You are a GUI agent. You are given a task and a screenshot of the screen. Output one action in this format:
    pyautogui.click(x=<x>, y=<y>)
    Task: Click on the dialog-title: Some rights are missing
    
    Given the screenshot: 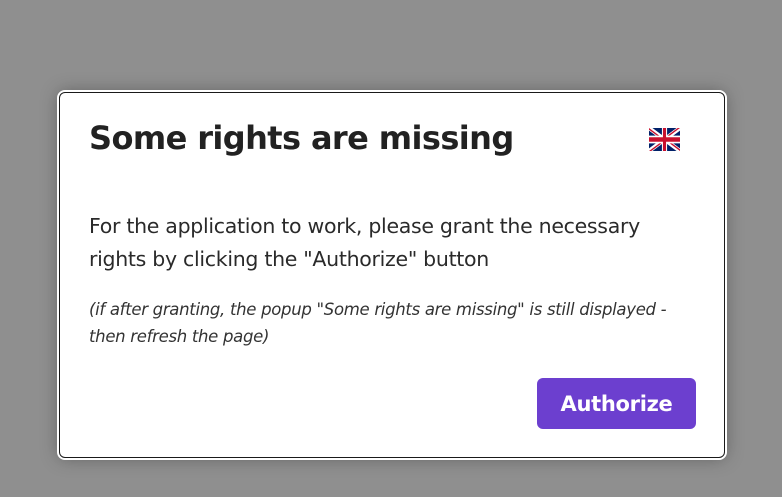 What is the action you would take?
    pyautogui.click(x=301, y=138)
    